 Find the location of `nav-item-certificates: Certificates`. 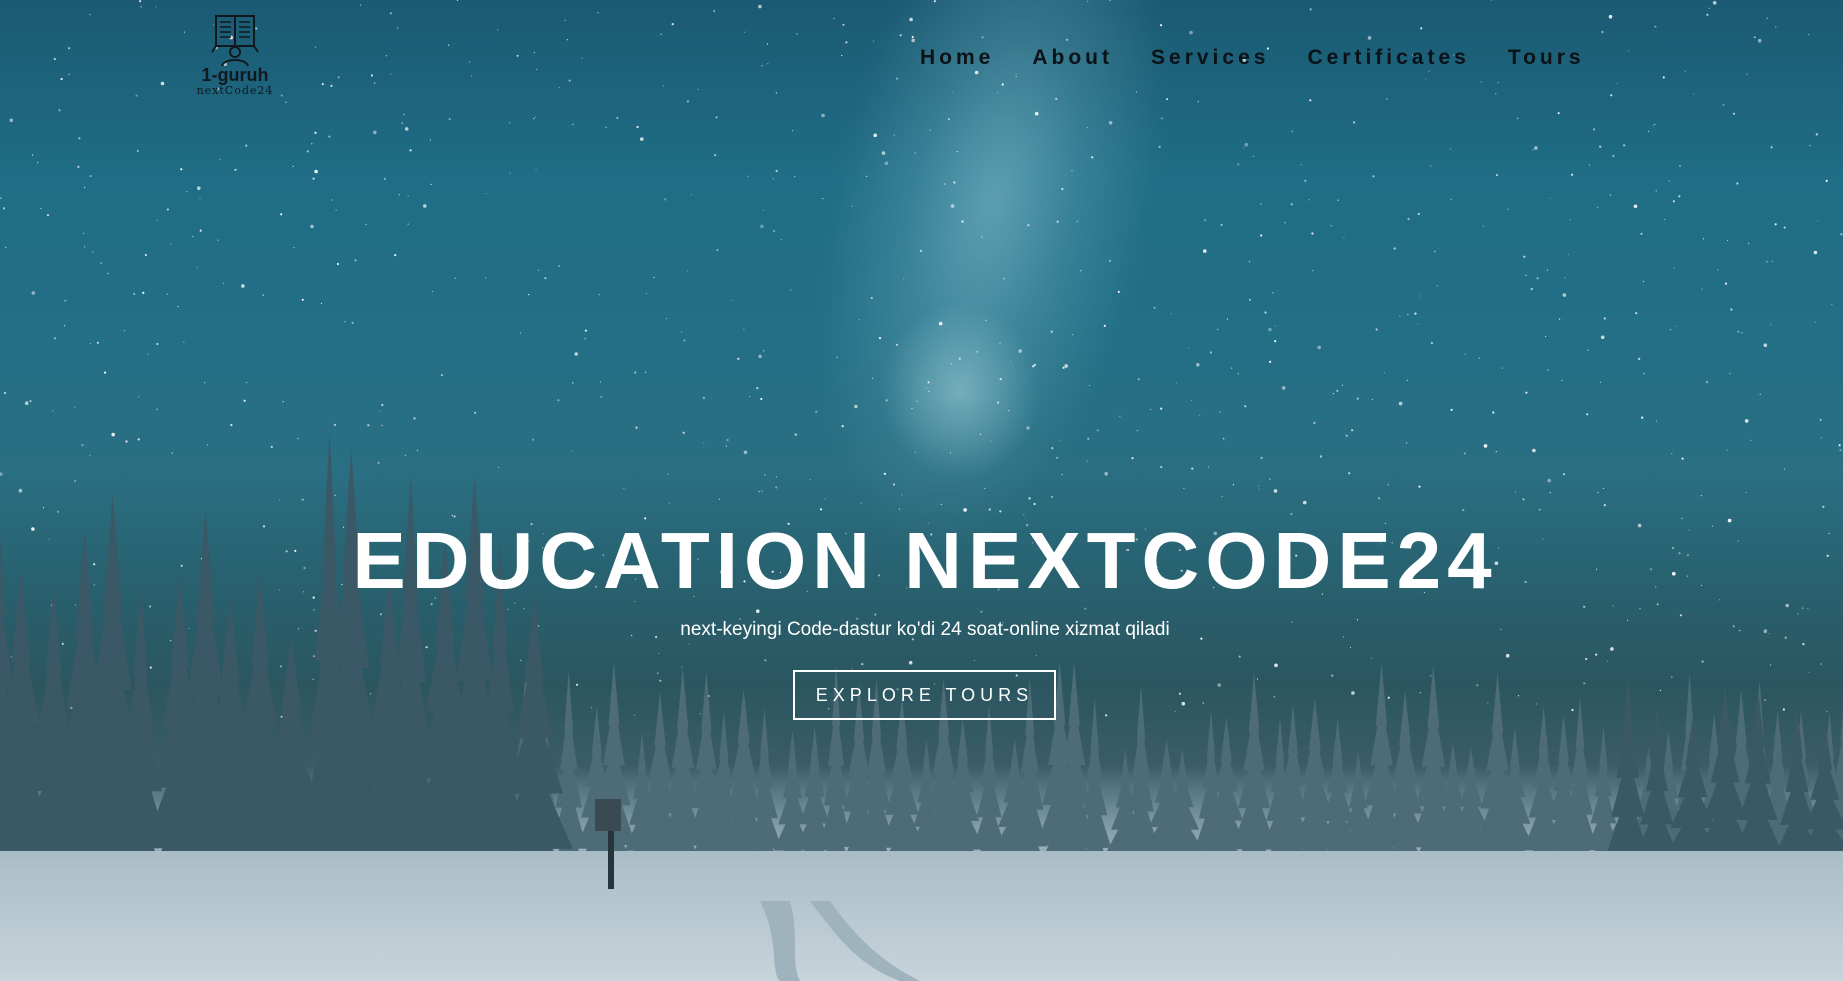

nav-item-certificates: Certificates is located at coordinates (1388, 58).